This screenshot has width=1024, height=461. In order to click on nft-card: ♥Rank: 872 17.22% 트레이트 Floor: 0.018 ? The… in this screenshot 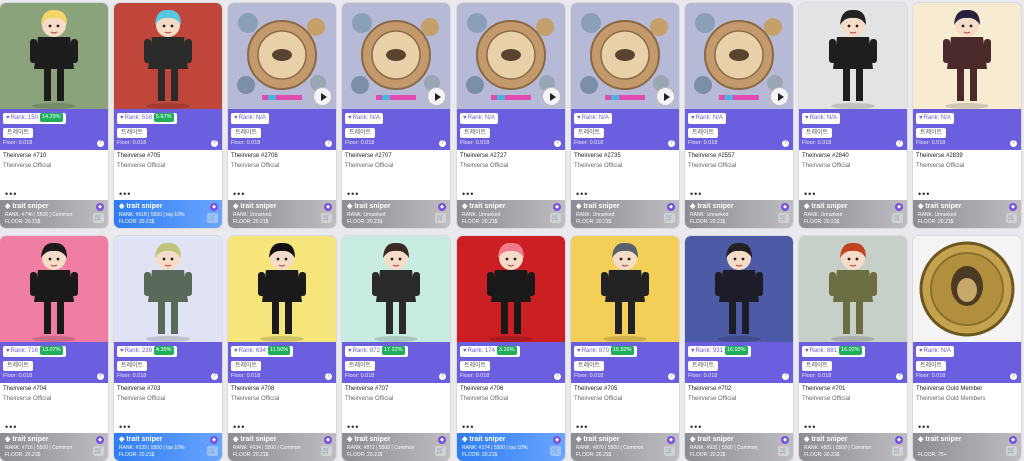, I will do `click(396, 348)`.